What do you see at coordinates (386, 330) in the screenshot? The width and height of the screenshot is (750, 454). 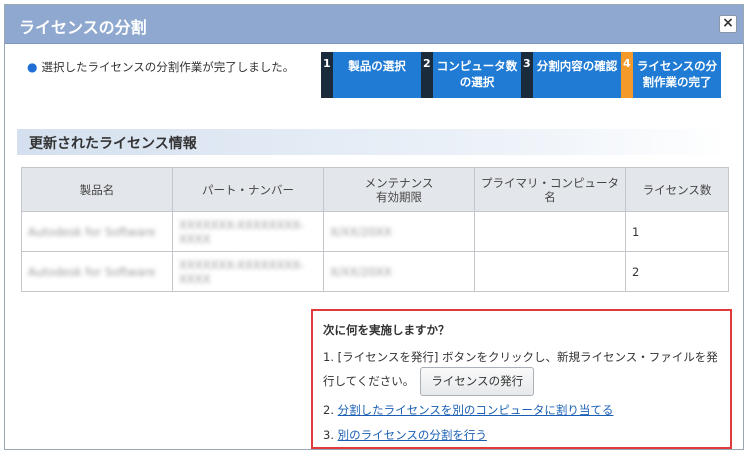 I see `next-steps-question: 次に何を実施しますか？` at bounding box center [386, 330].